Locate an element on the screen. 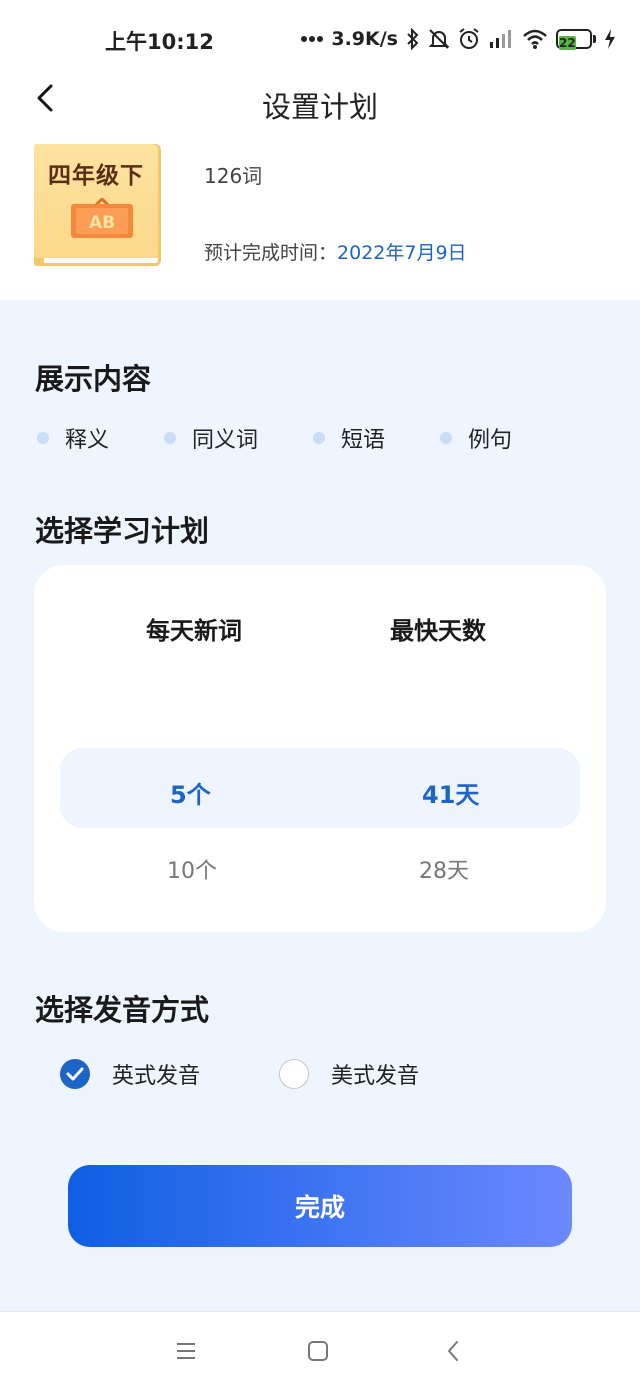  home-square-icon is located at coordinates (318, 1351).